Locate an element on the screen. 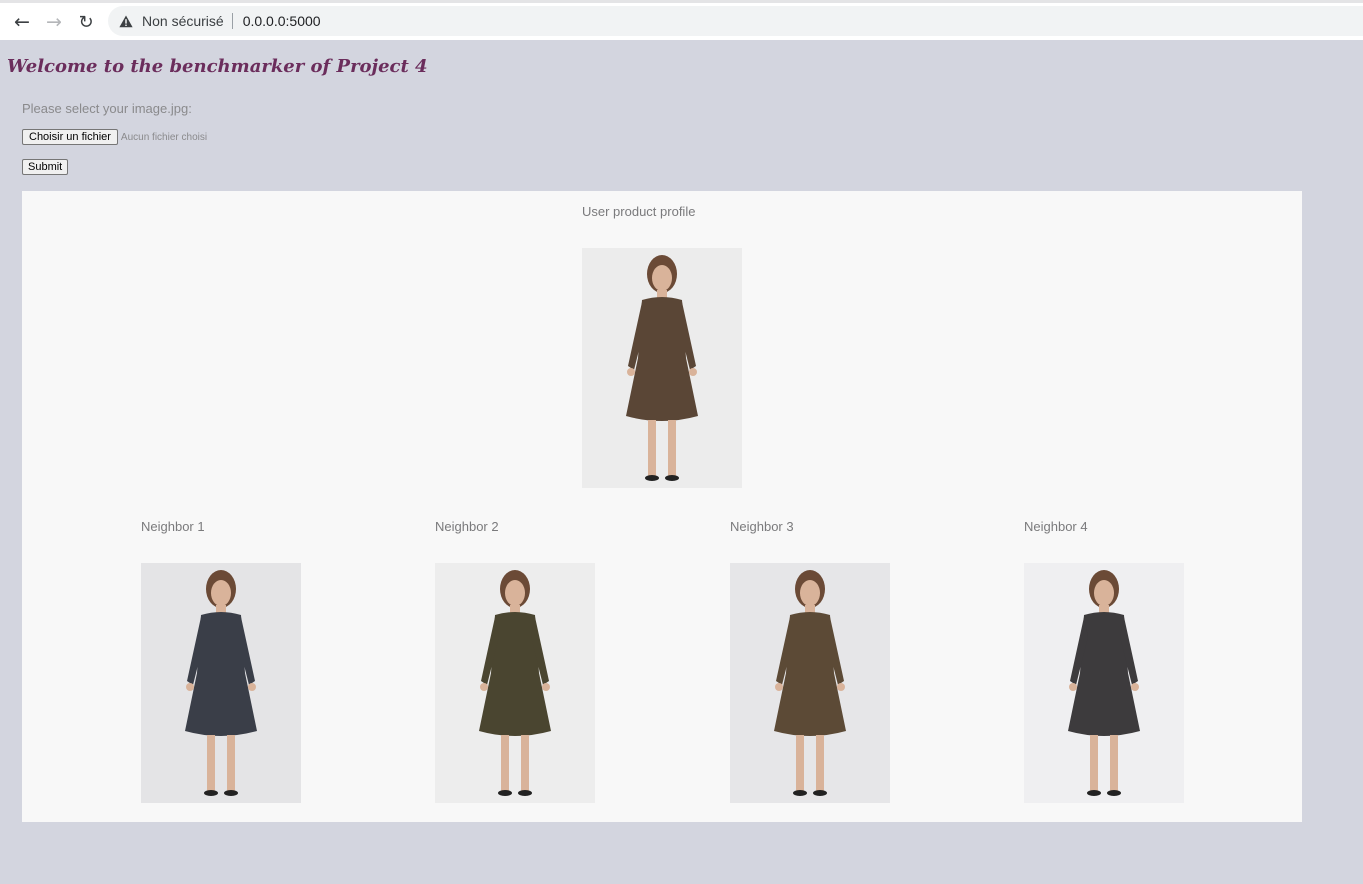 The height and width of the screenshot is (884, 1363). profile-image is located at coordinates (662, 368).